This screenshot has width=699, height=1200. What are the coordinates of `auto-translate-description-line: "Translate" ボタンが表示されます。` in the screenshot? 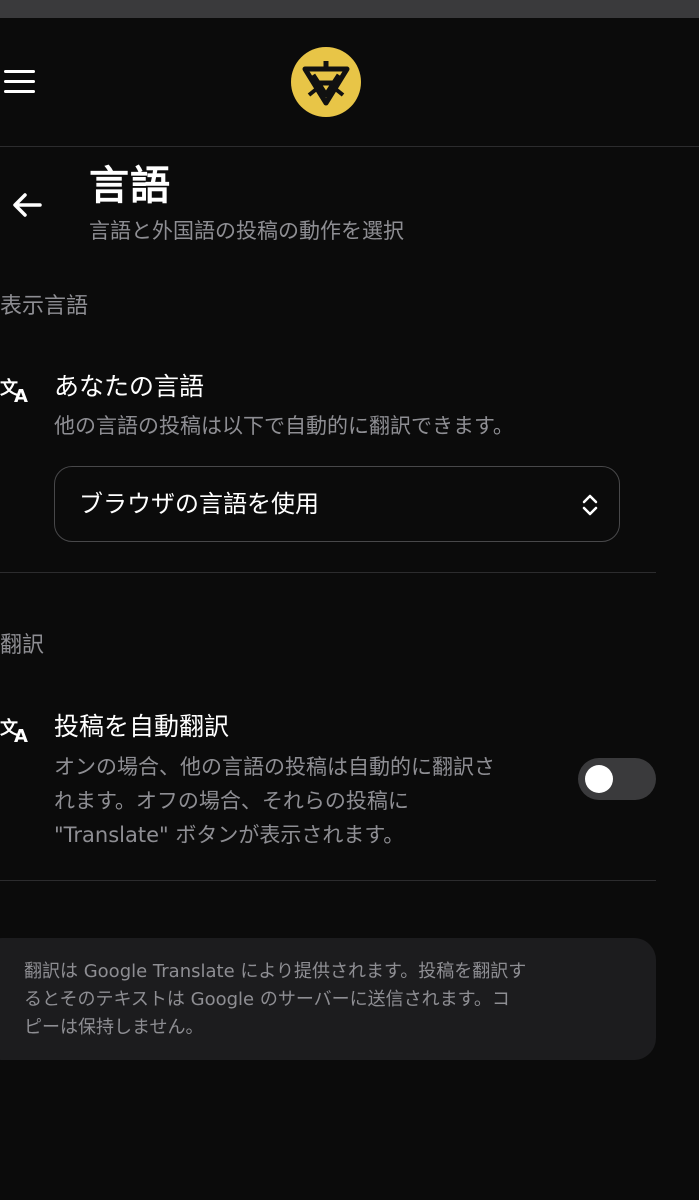 It's located at (229, 835).